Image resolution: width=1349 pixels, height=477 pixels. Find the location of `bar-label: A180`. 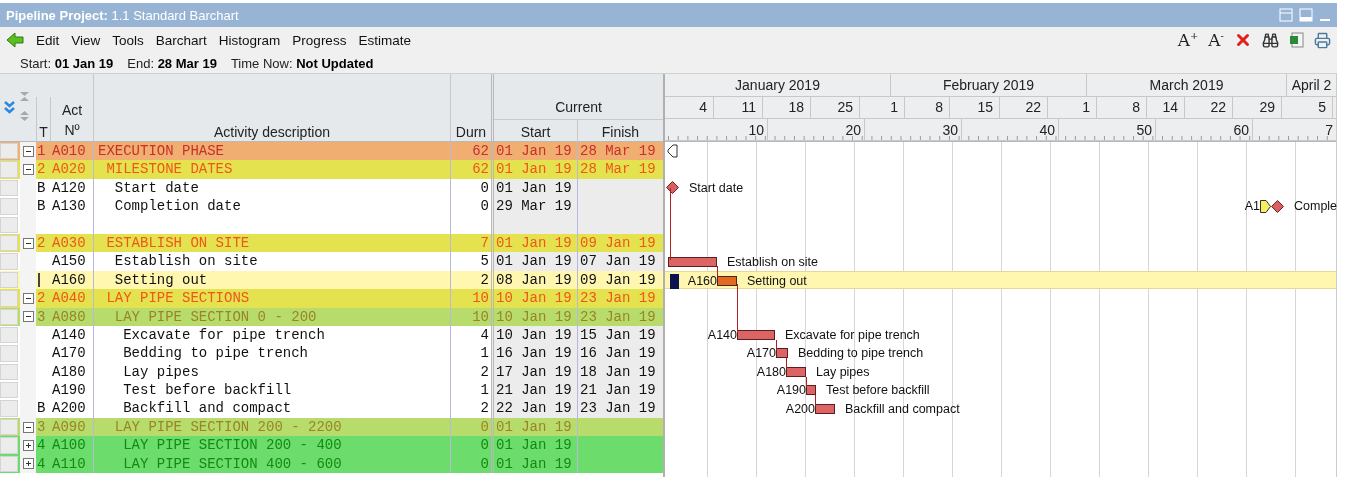

bar-label: A180 is located at coordinates (771, 371).